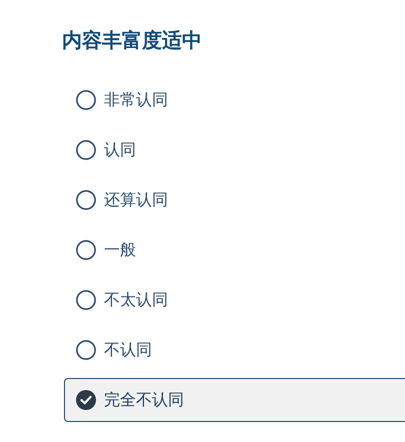 The width and height of the screenshot is (405, 442). Describe the element at coordinates (234, 400) in the screenshot. I see `radio-option: 完全不认同` at that location.